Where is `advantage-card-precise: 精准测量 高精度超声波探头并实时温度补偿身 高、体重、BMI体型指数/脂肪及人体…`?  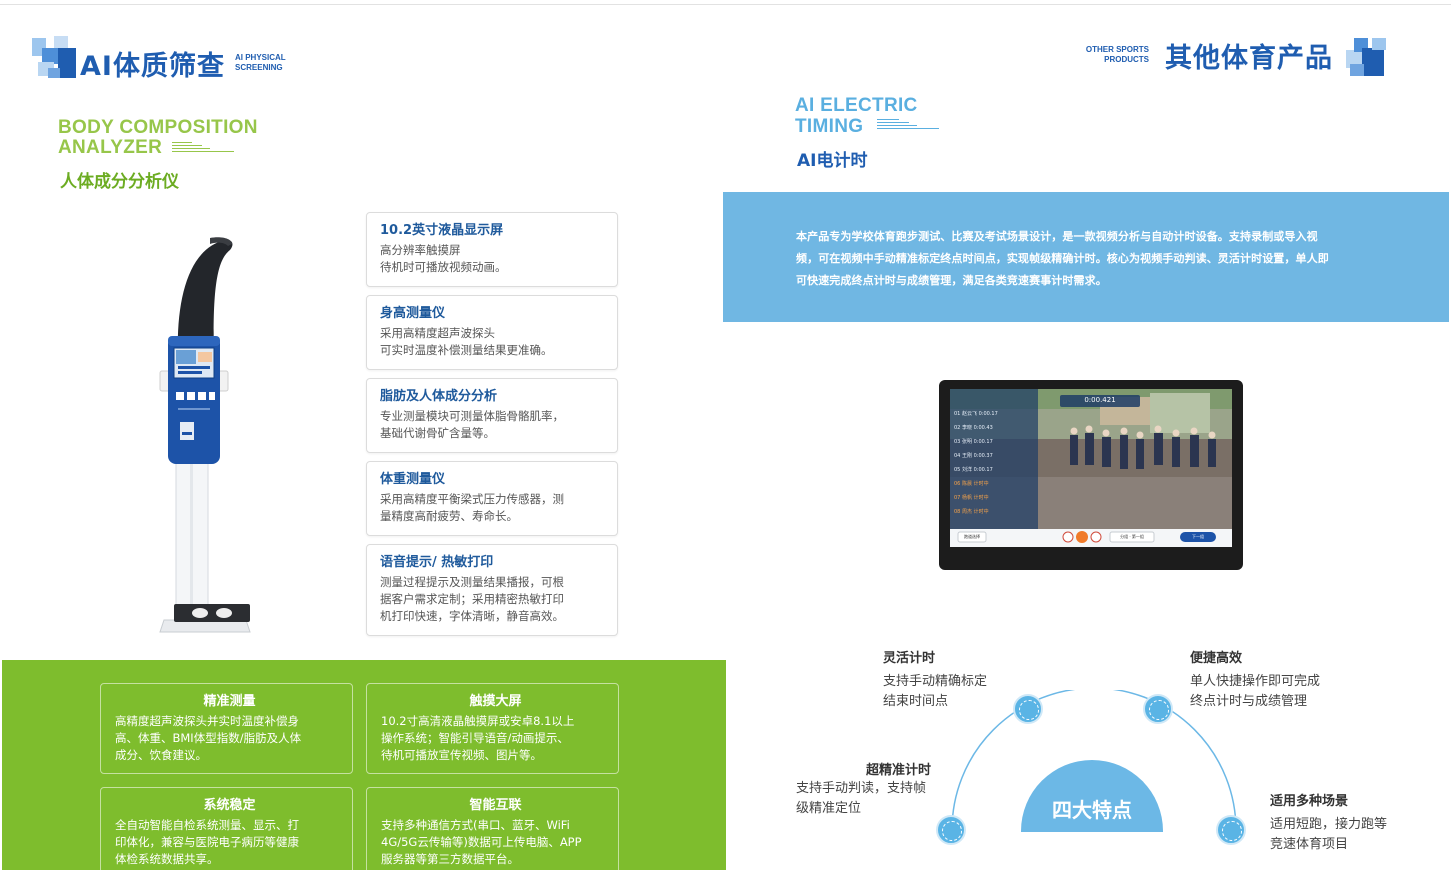
advantage-card-precise: 精准测量 高精度超声波探头并实时温度补偿身 高、体重、BMI体型指数/脂肪及人体… is located at coordinates (226, 728).